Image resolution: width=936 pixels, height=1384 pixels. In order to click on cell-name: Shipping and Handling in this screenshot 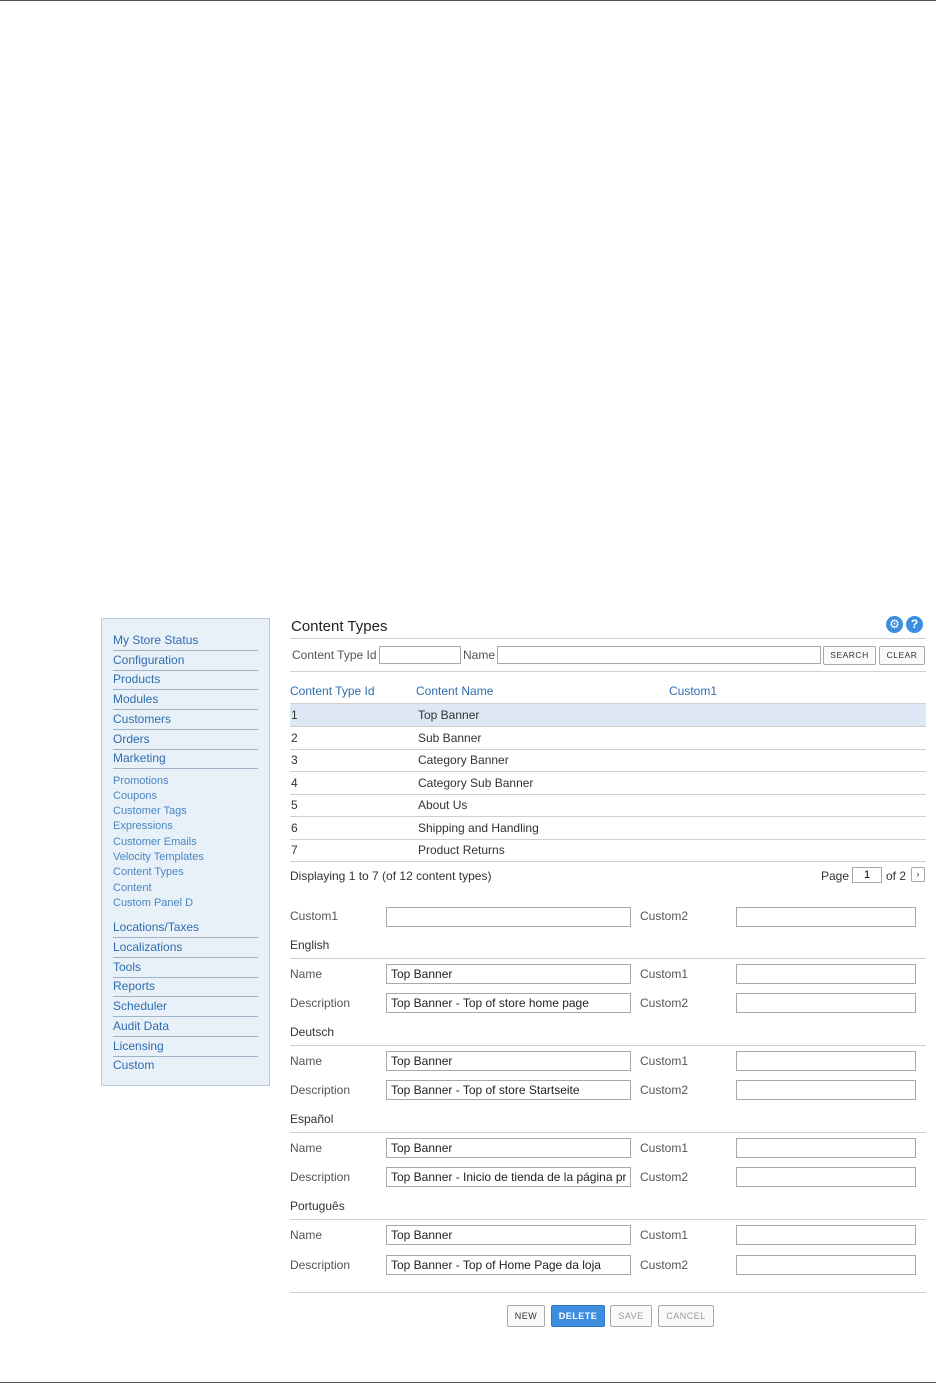, I will do `click(478, 828)`.